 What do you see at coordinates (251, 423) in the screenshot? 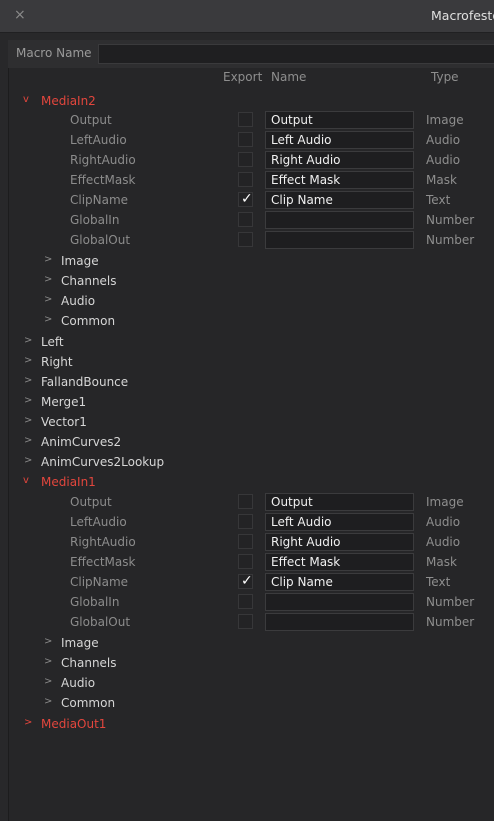
I see `tree-node-vector1: > Vector1` at bounding box center [251, 423].